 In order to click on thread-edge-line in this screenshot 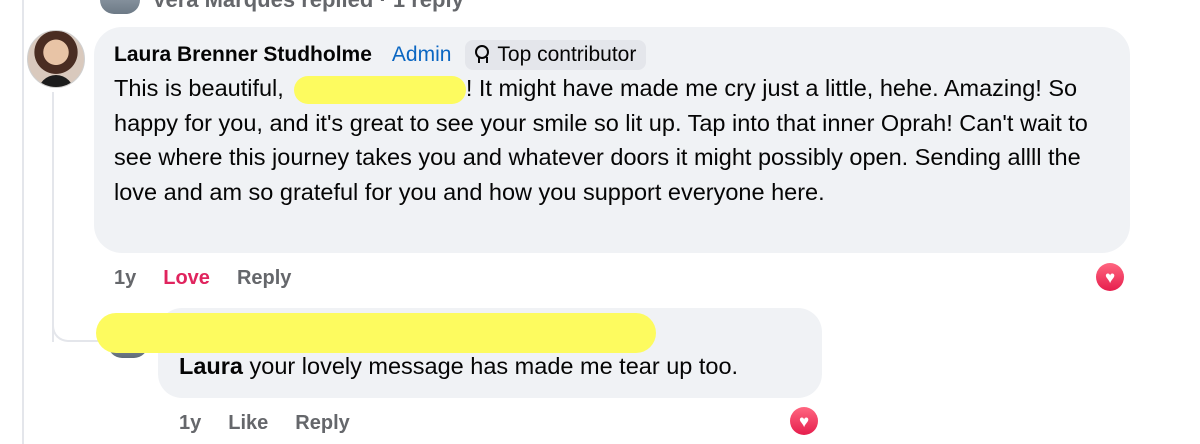, I will do `click(23, 222)`.